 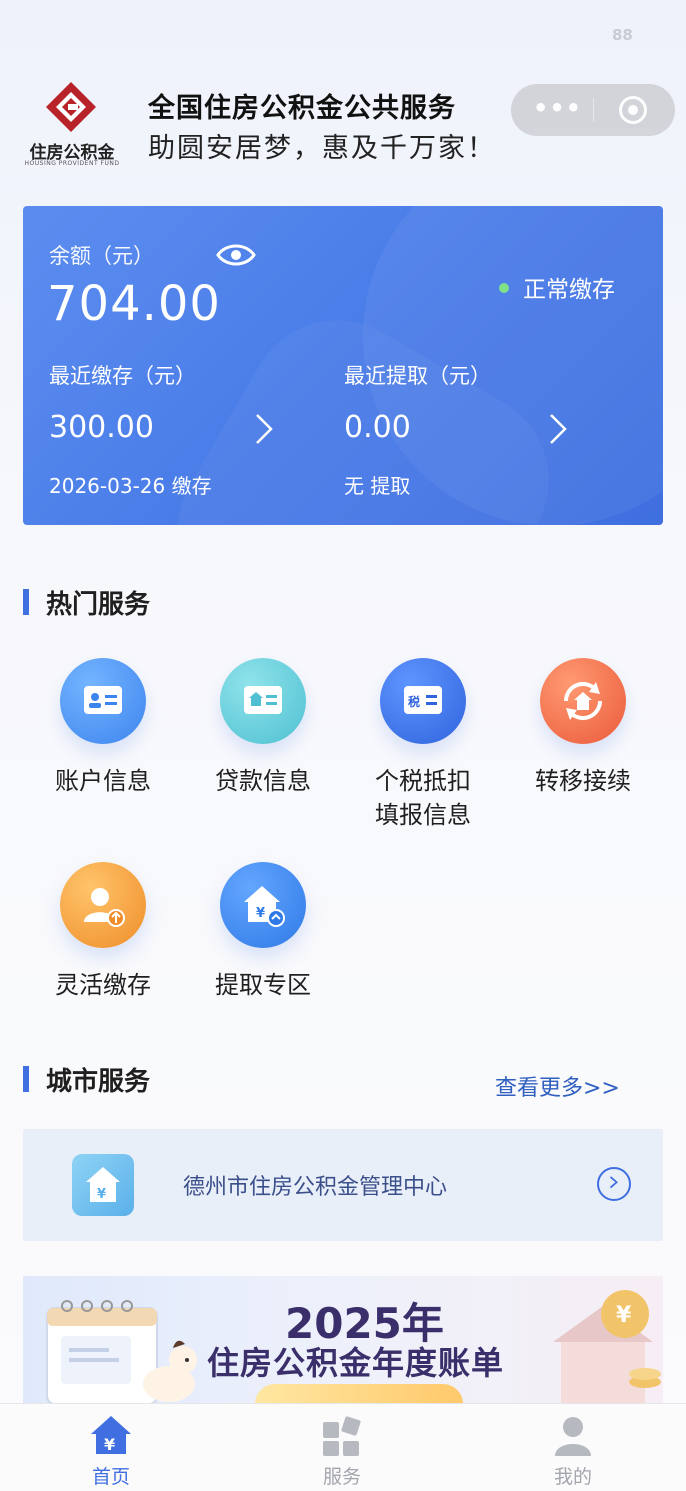 I want to click on banner-open-button, so click(x=359, y=1394).